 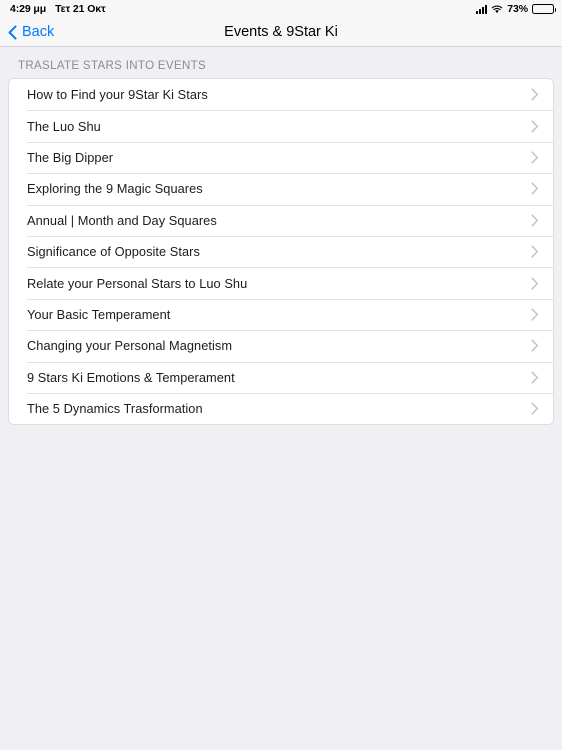 I want to click on battery-percentage: 73%, so click(x=517, y=9).